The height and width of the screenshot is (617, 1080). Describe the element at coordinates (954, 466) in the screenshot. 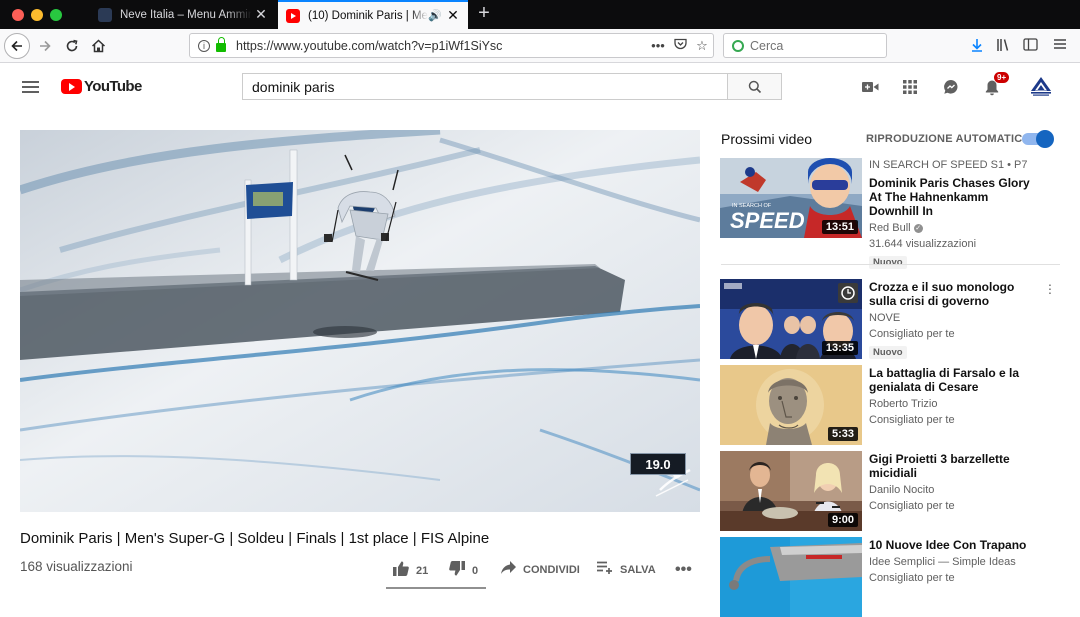

I see `video-card-title: Gigi Proietti 3 barzellette micidiali` at that location.